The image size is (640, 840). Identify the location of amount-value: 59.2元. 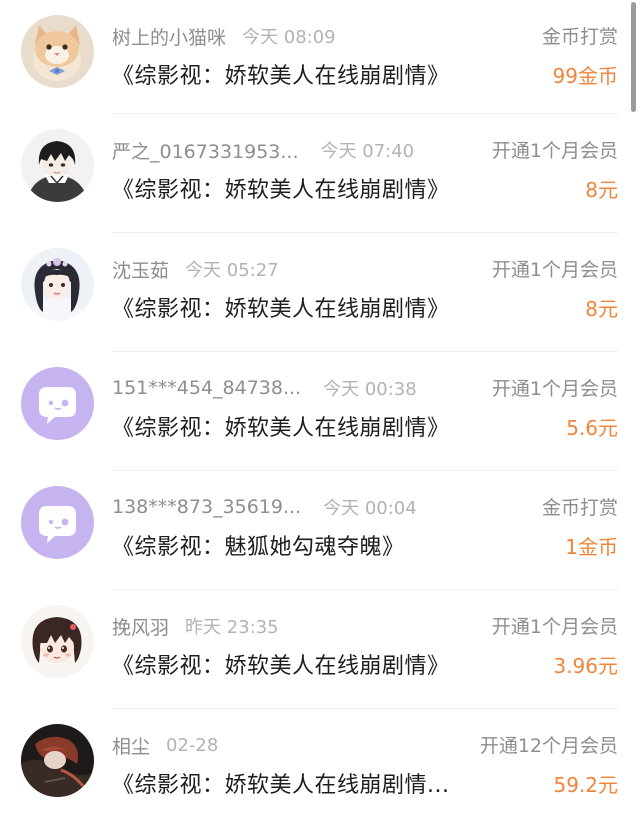
(585, 785).